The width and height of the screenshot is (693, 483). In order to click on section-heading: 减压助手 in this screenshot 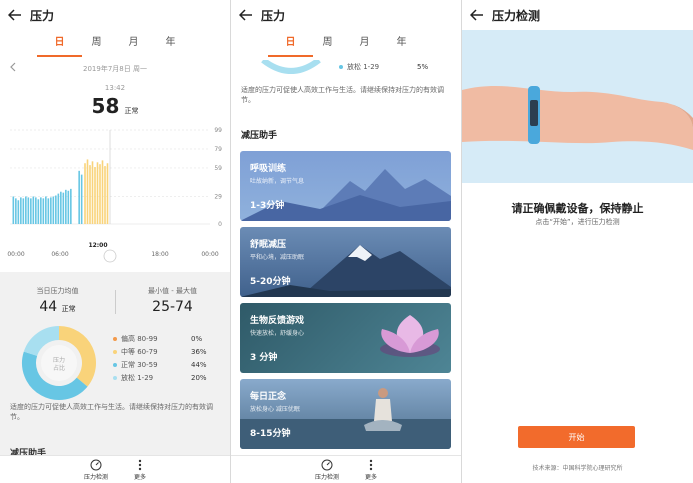, I will do `click(259, 136)`.